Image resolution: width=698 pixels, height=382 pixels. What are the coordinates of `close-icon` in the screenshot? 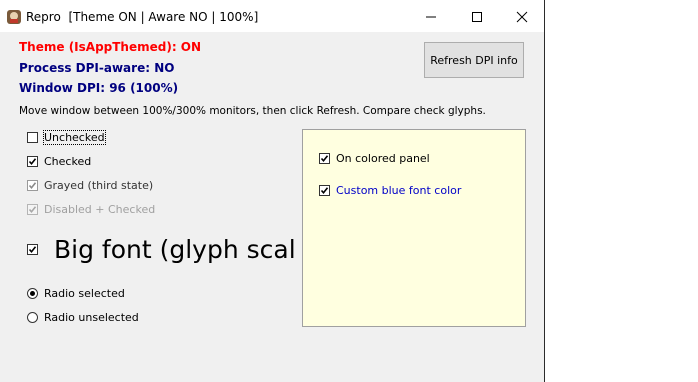 It's located at (522, 17).